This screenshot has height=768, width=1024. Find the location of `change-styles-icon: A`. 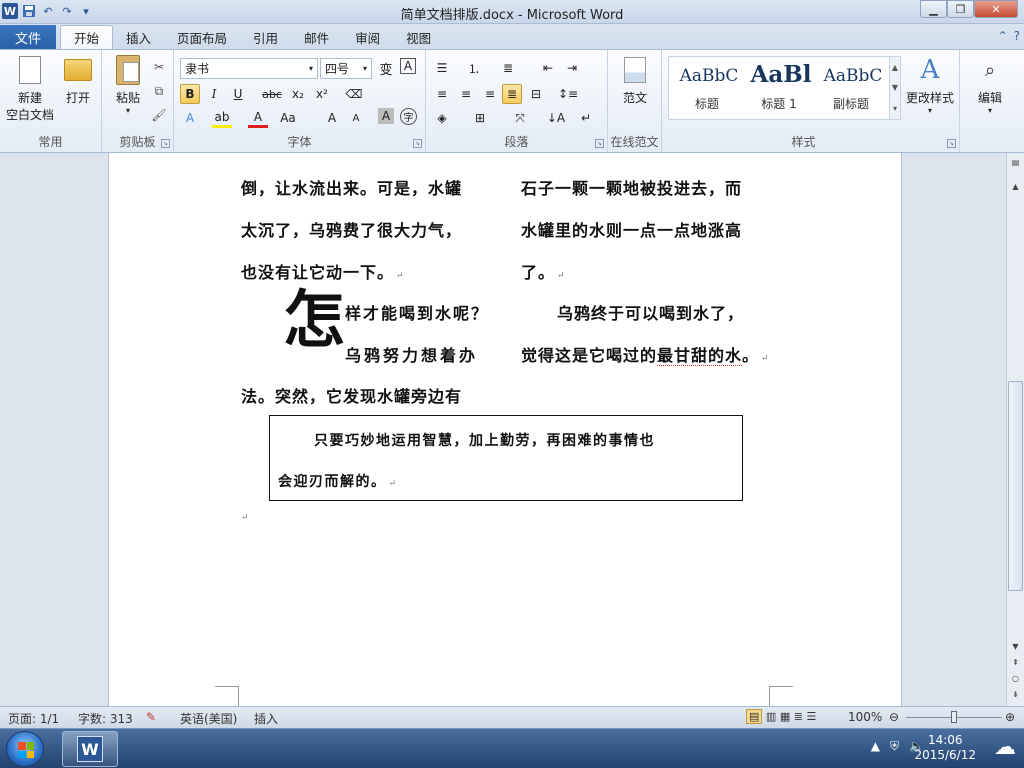

change-styles-icon: A is located at coordinates (930, 70).